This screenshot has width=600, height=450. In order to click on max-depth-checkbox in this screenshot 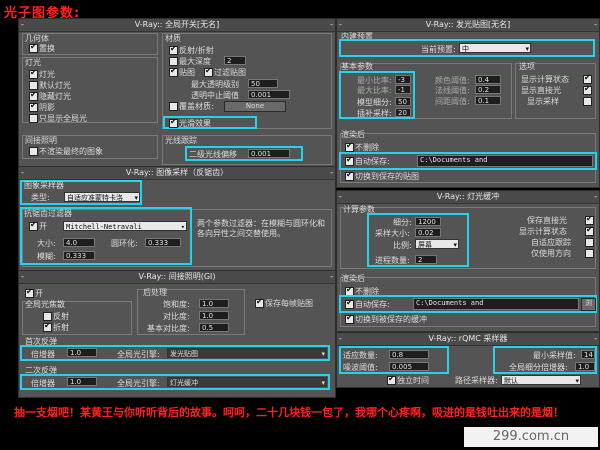, I will do `click(173, 61)`.